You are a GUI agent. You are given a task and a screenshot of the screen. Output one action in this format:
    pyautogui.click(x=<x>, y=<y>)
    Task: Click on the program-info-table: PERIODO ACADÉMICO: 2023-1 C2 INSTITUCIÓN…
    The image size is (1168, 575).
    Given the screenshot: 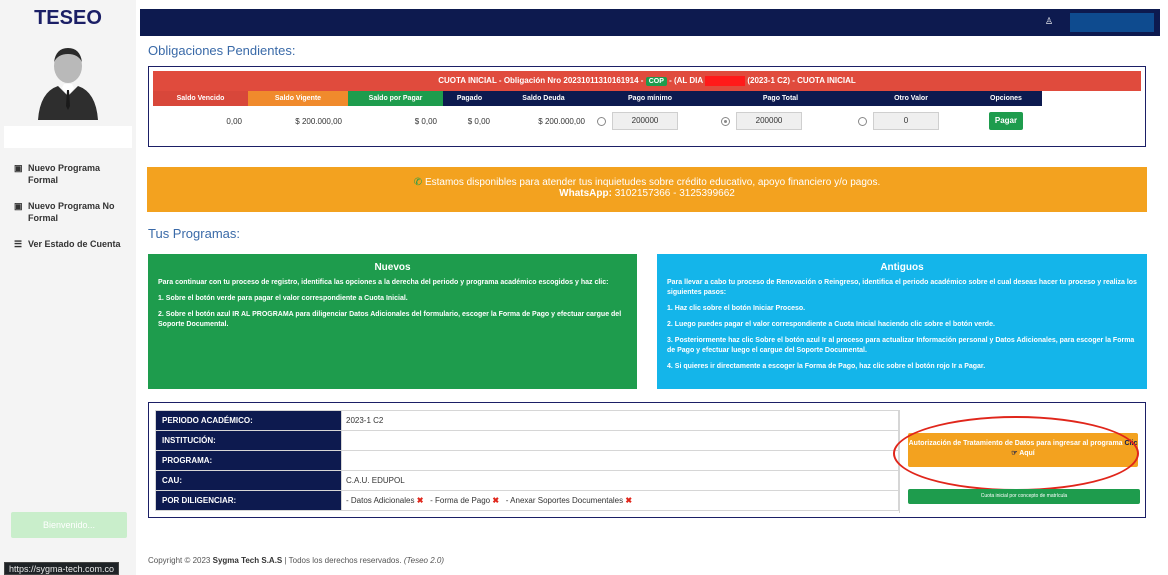 What is the action you would take?
    pyautogui.click(x=527, y=460)
    